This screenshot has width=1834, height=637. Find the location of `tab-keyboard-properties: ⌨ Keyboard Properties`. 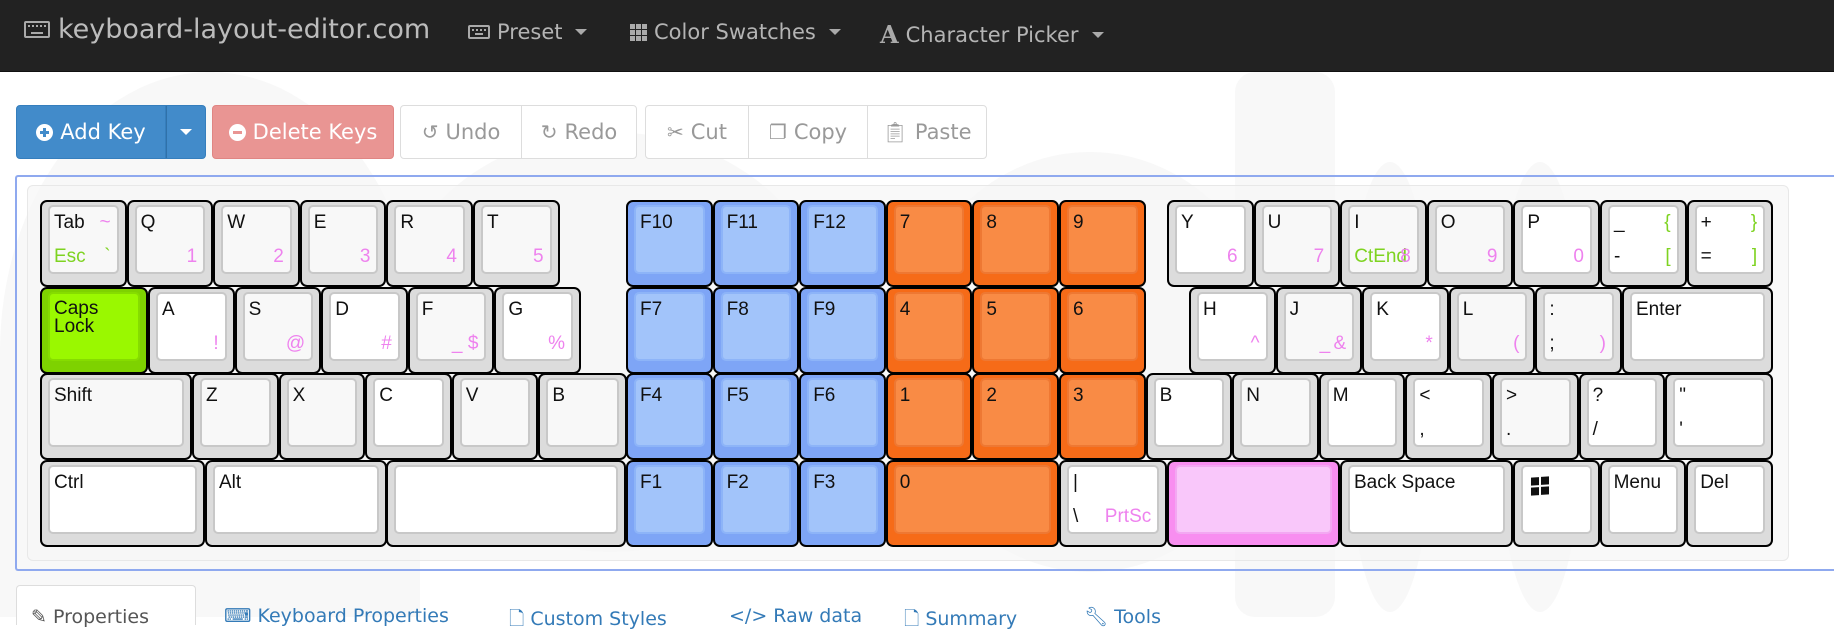

tab-keyboard-properties: ⌨ Keyboard Properties is located at coordinates (336, 606).